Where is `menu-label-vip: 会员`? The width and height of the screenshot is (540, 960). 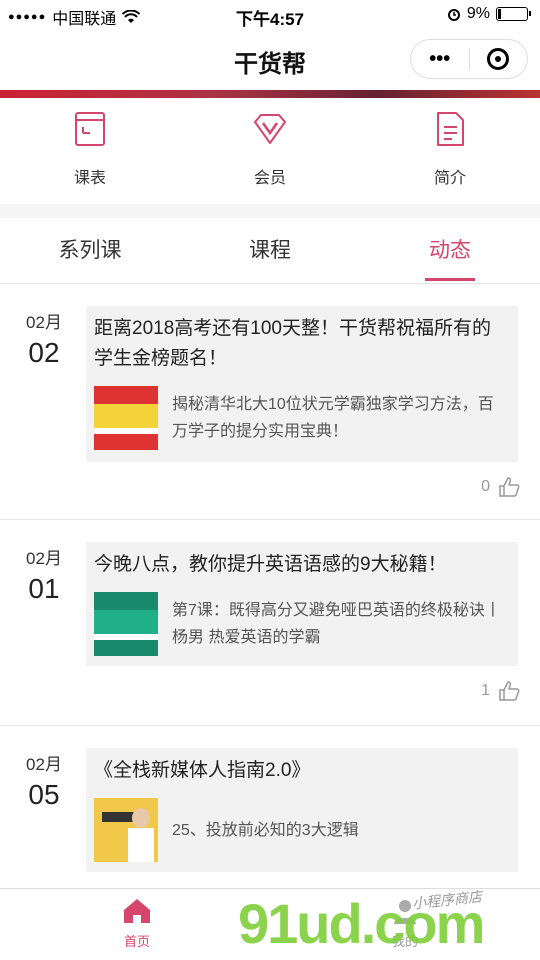
menu-label-vip: 会员 is located at coordinates (269, 178).